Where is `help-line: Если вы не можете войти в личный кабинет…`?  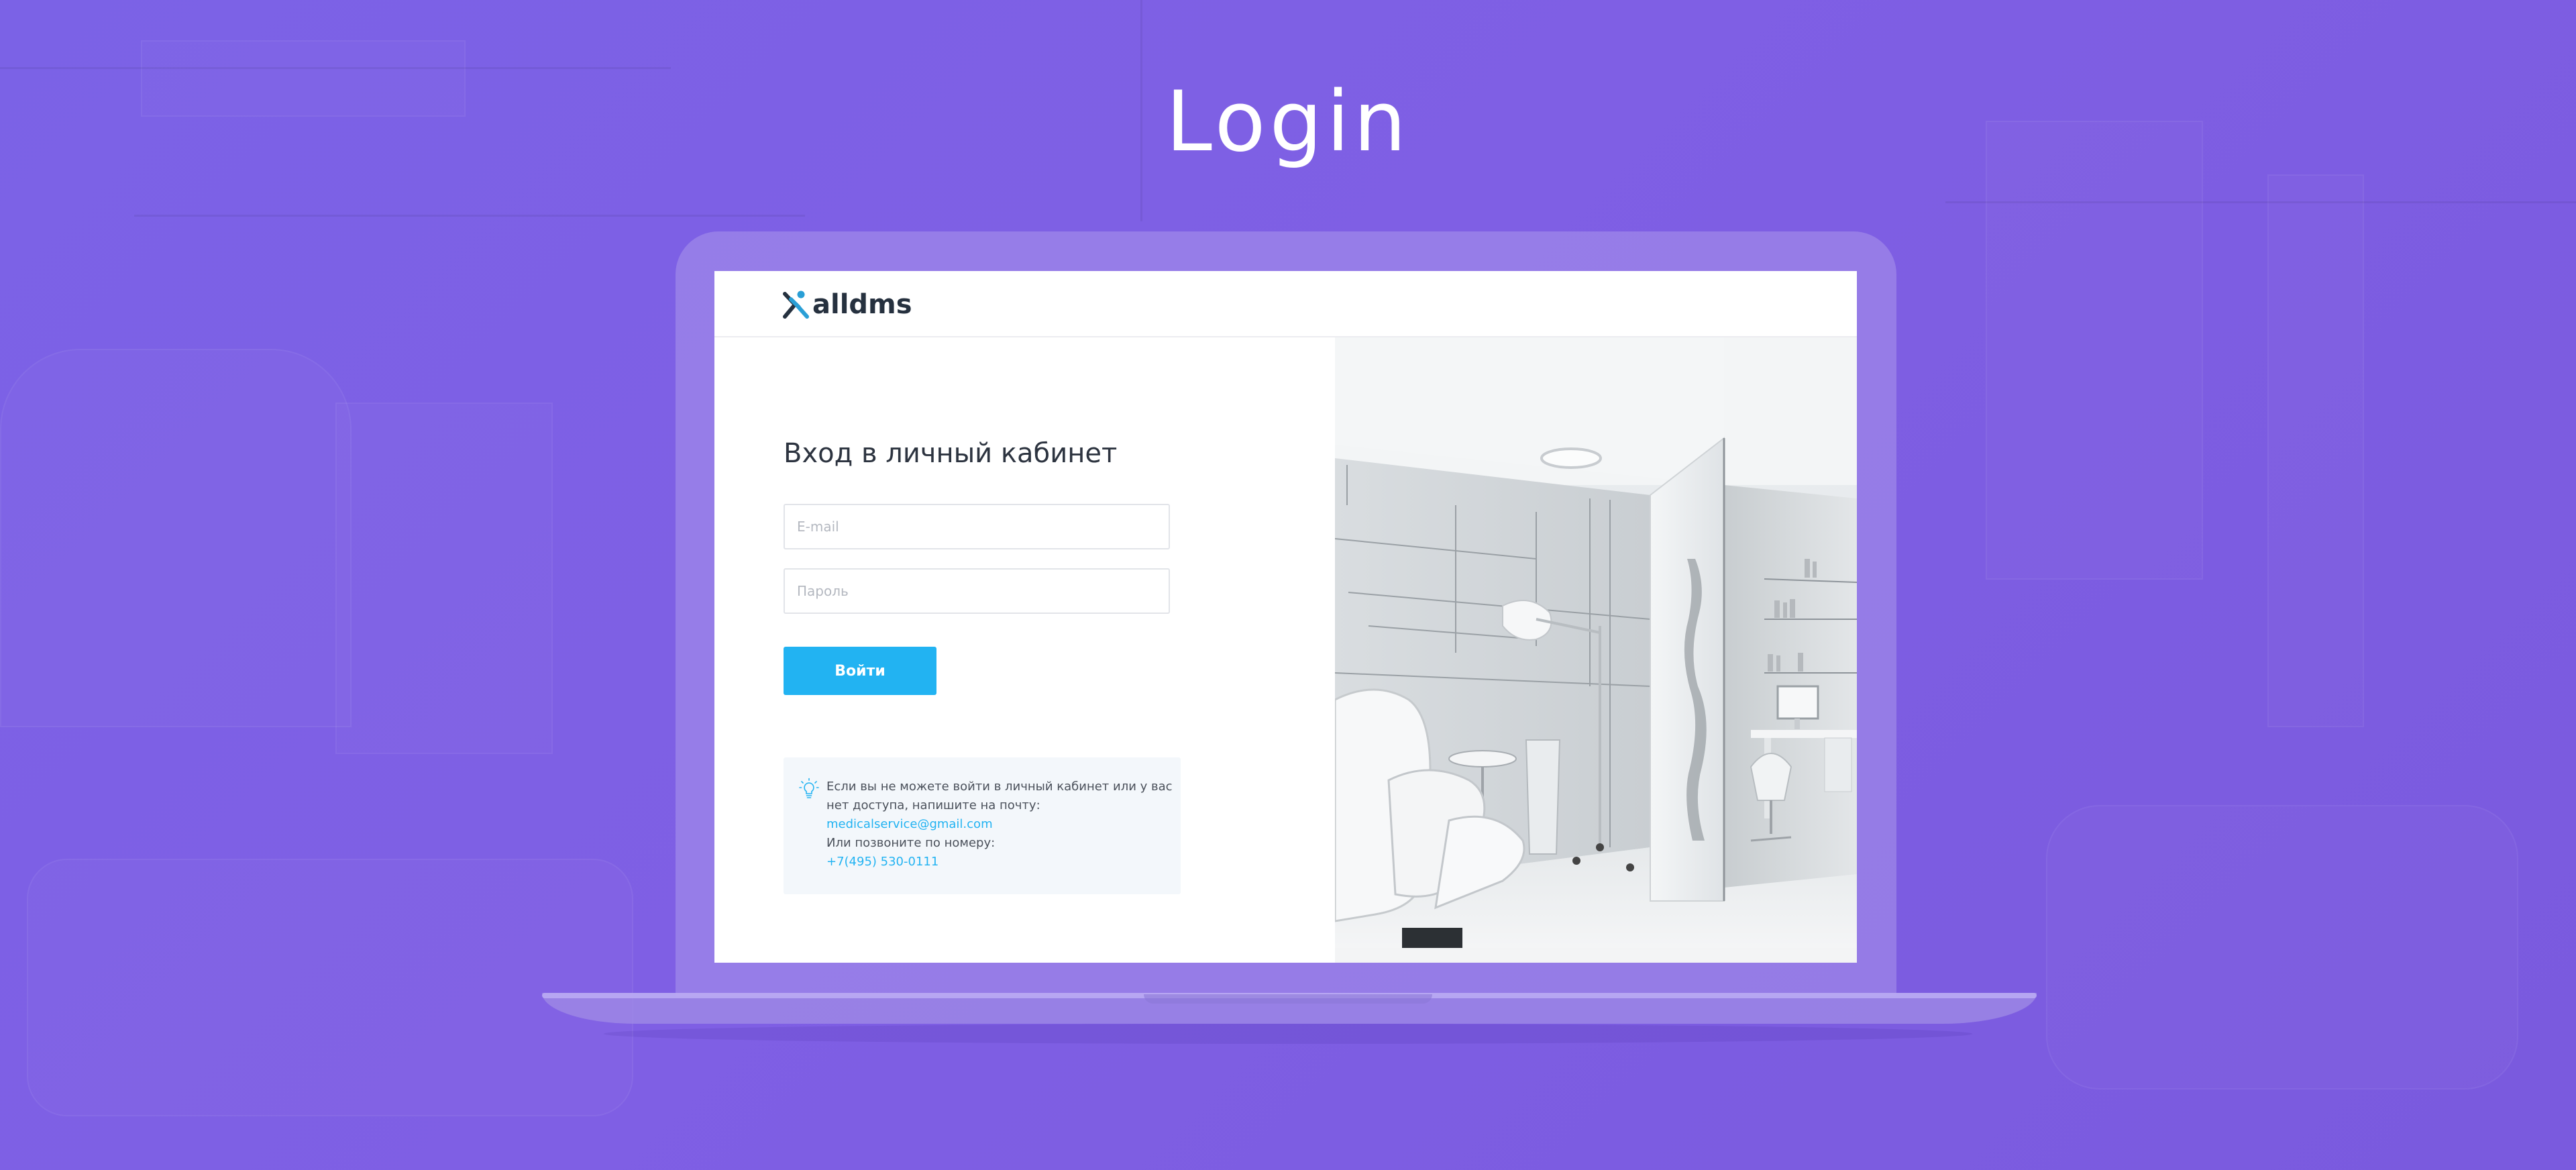 help-line: Если вы не можете войти в личный кабинет… is located at coordinates (999, 787).